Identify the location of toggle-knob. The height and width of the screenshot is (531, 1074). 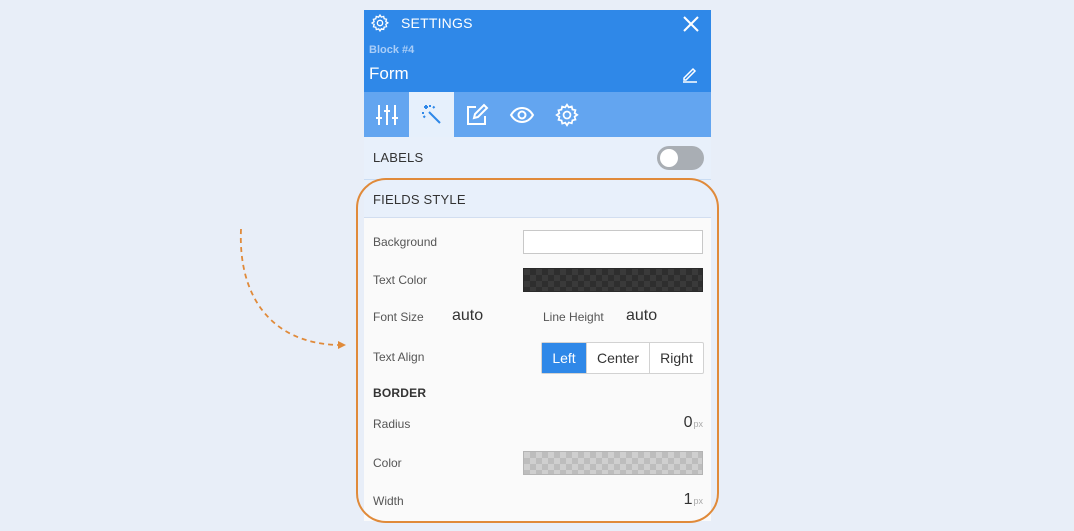
(669, 158).